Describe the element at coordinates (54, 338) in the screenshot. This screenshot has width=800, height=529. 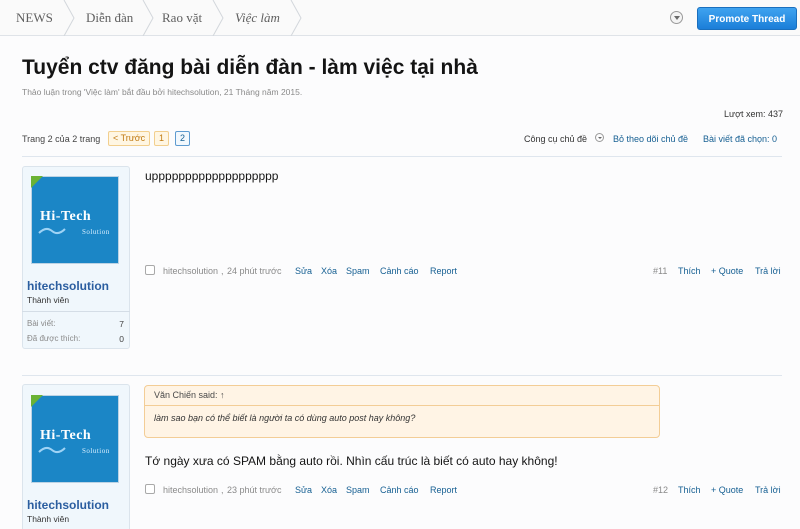
I see `stat-label: Đã được thích:` at that location.